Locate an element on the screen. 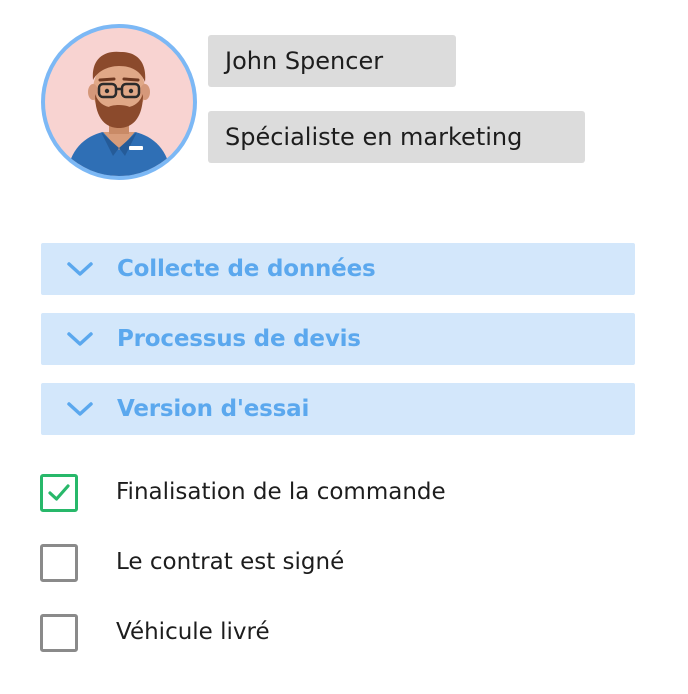  section-label: Processus de devis is located at coordinates (239, 339).